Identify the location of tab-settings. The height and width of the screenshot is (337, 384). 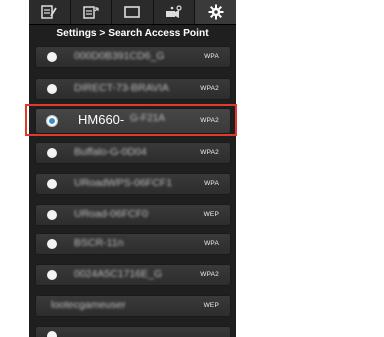
(215, 12).